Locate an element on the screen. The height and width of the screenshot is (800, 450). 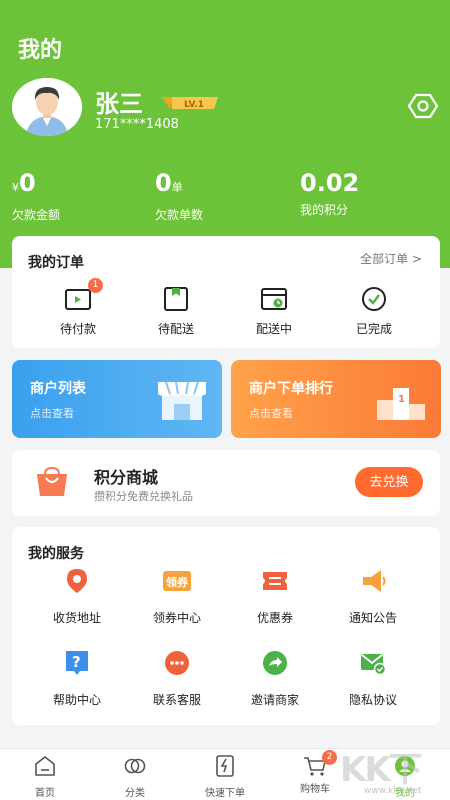
phone-number: 171****1408 is located at coordinates (137, 124).